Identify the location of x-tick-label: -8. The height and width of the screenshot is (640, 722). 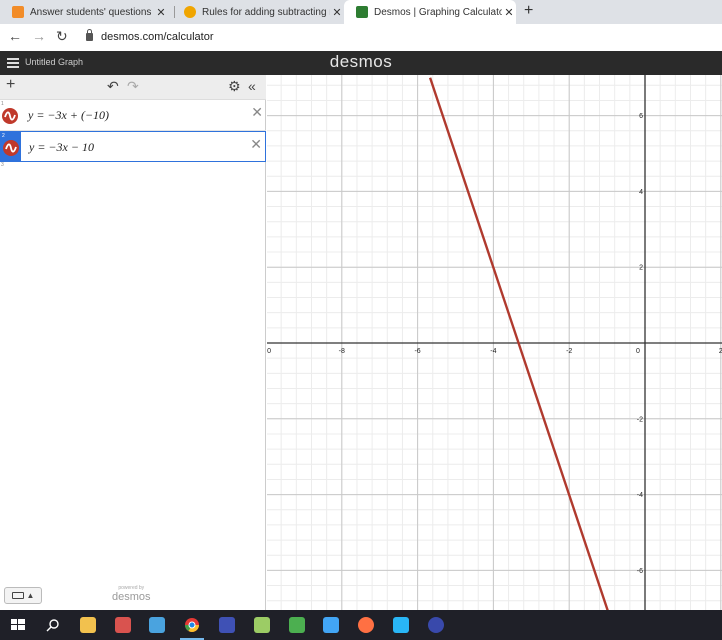
(342, 351).